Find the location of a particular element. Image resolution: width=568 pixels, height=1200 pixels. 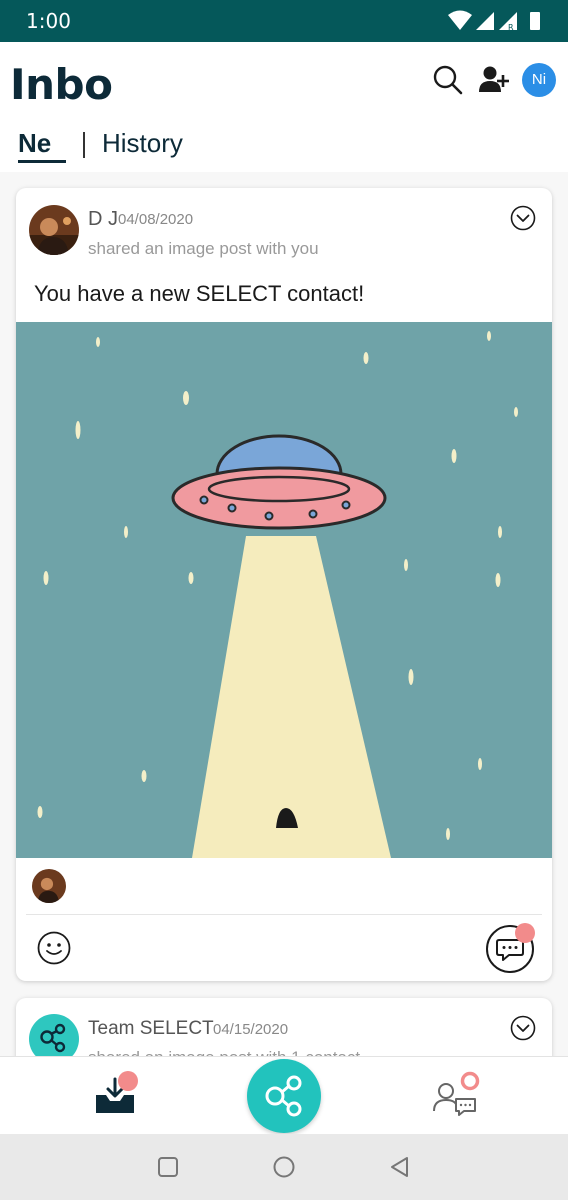

circle-icon is located at coordinates (284, 1167).